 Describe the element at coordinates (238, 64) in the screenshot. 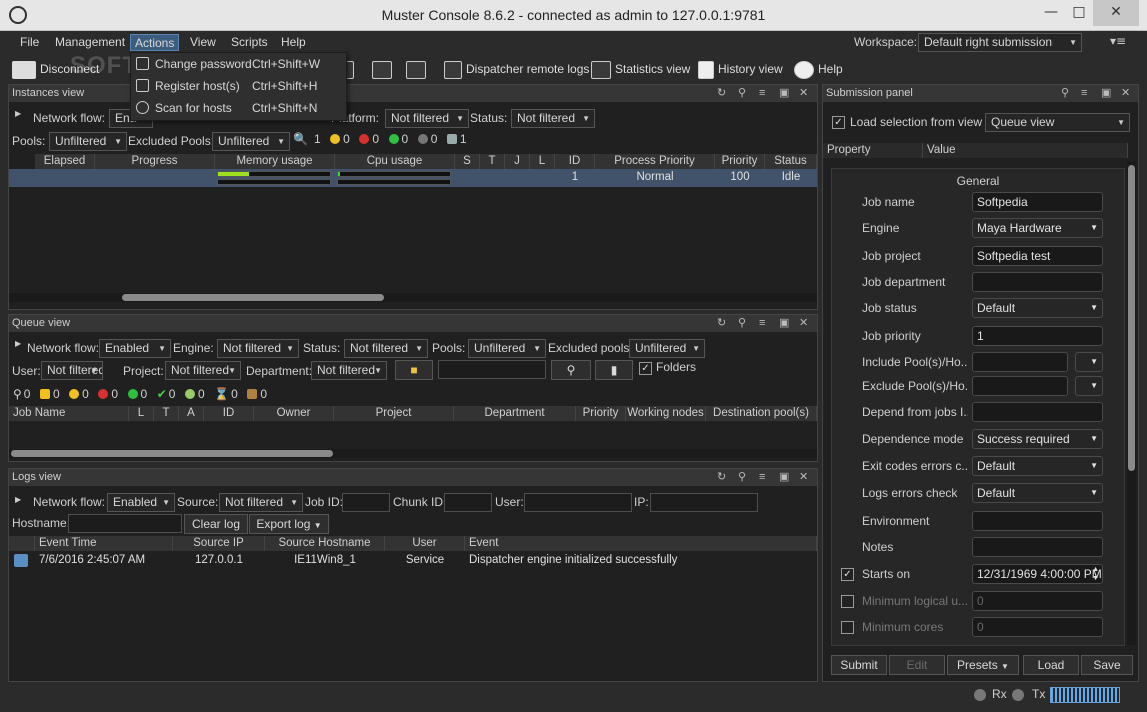

I see `menu-change-password: Change password Ctrl+Shift+W` at that location.